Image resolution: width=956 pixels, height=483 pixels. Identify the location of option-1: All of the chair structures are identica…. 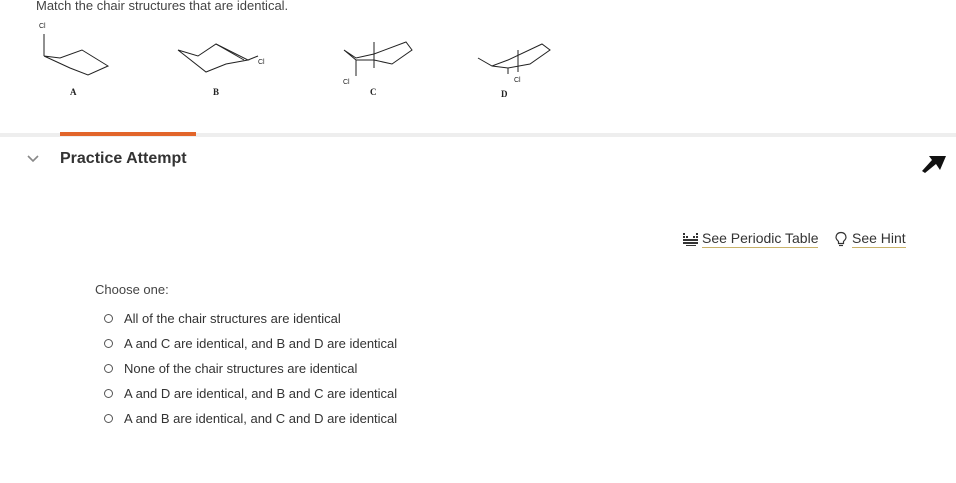
(250, 318).